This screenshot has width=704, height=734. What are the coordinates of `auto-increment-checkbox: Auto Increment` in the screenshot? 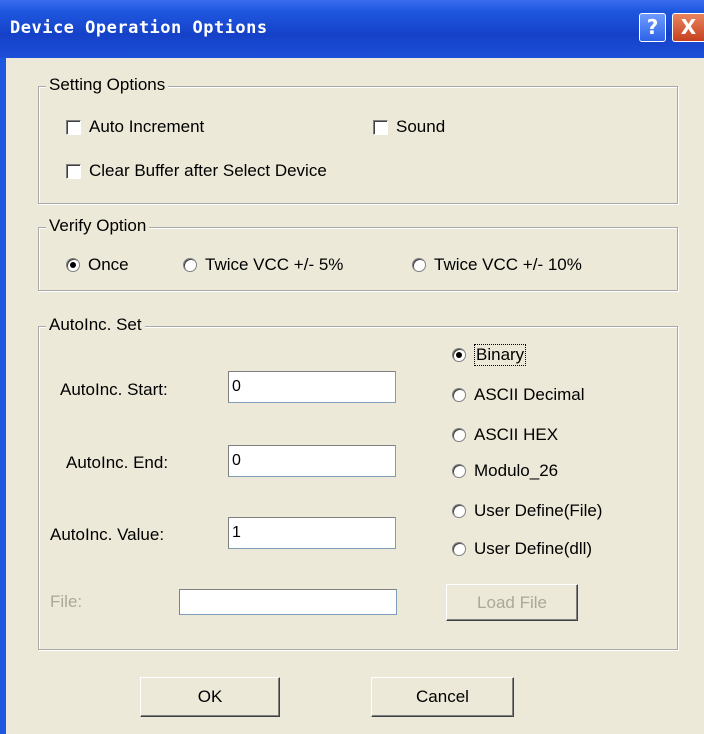 It's located at (135, 127).